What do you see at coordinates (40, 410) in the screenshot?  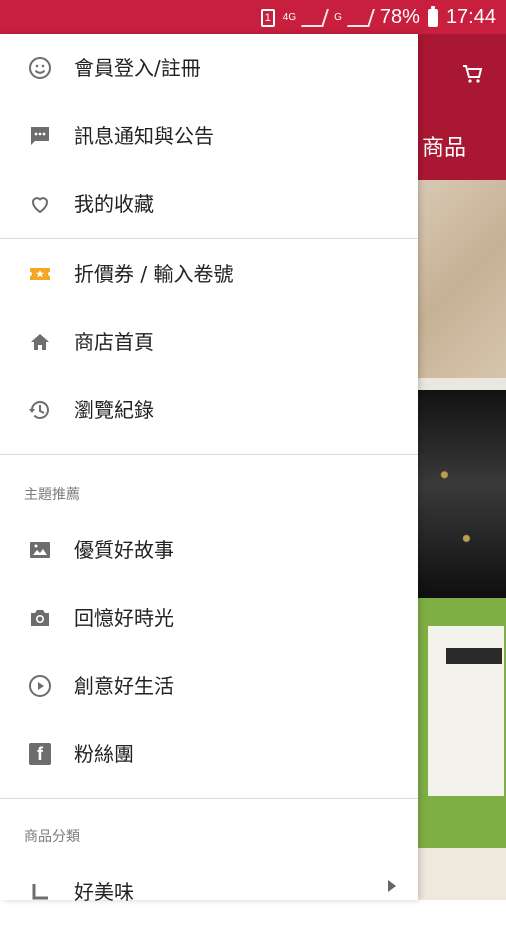 I see `history-icon` at bounding box center [40, 410].